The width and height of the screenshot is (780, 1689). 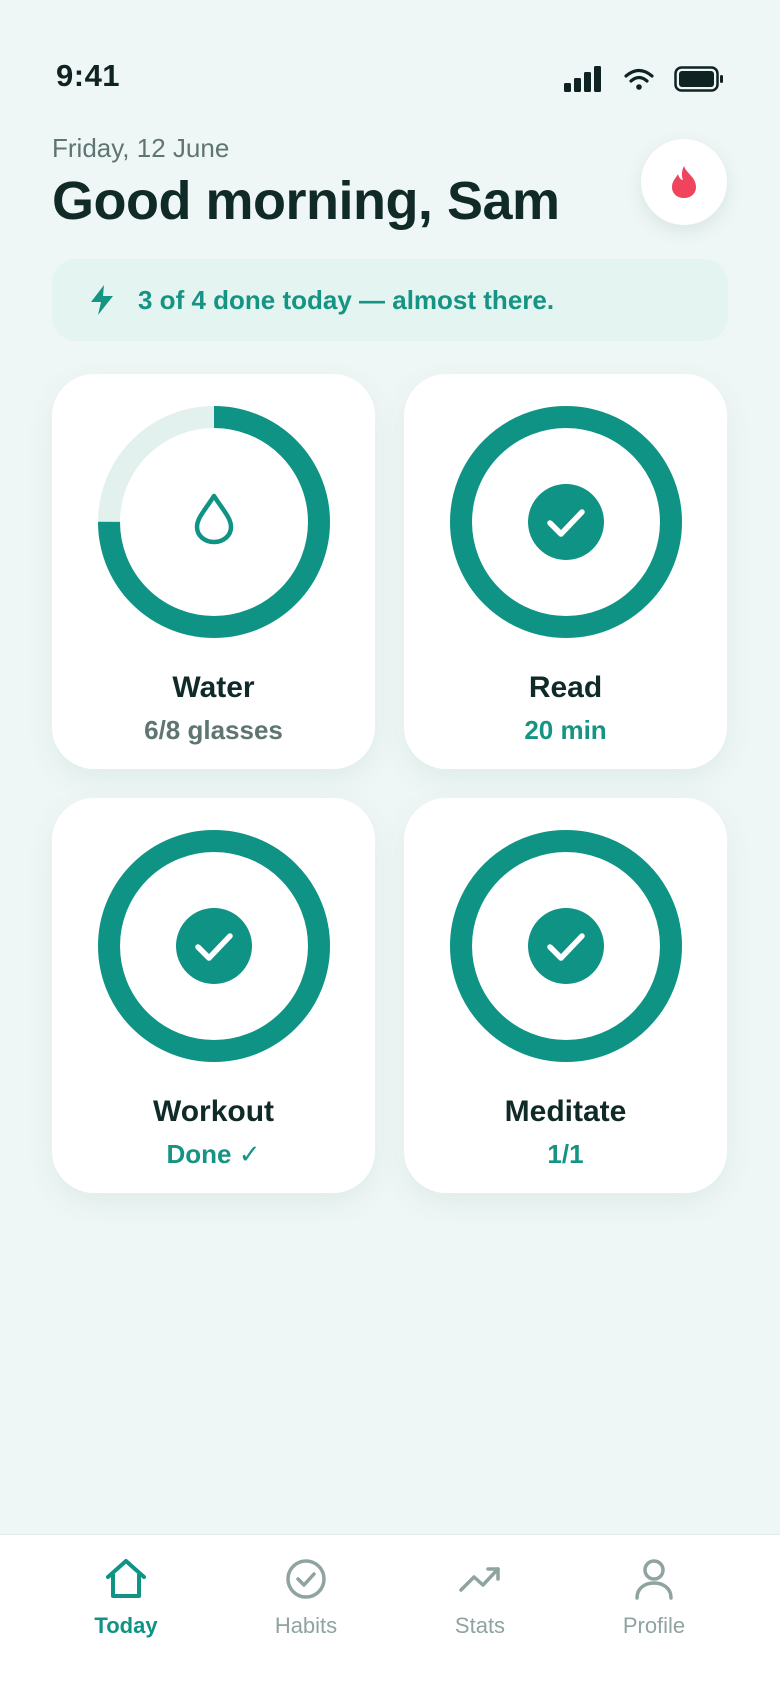 I want to click on habit-name: Water, so click(x=213, y=687).